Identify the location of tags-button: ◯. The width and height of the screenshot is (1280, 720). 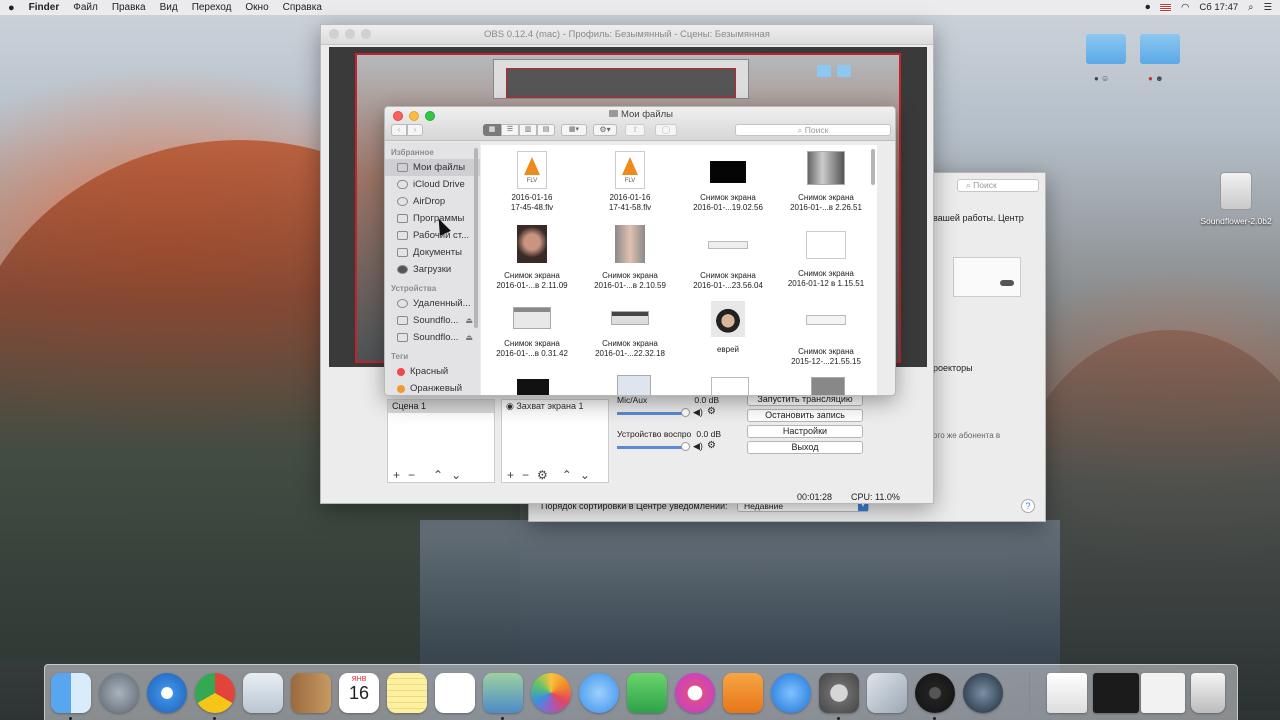
(666, 130).